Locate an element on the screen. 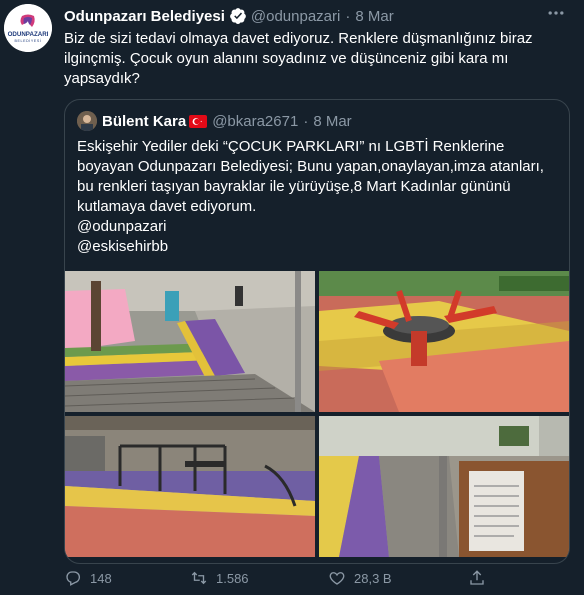 This screenshot has width=584, height=595. mention-eskisehirbb: @eskisehirbb is located at coordinates (122, 246).